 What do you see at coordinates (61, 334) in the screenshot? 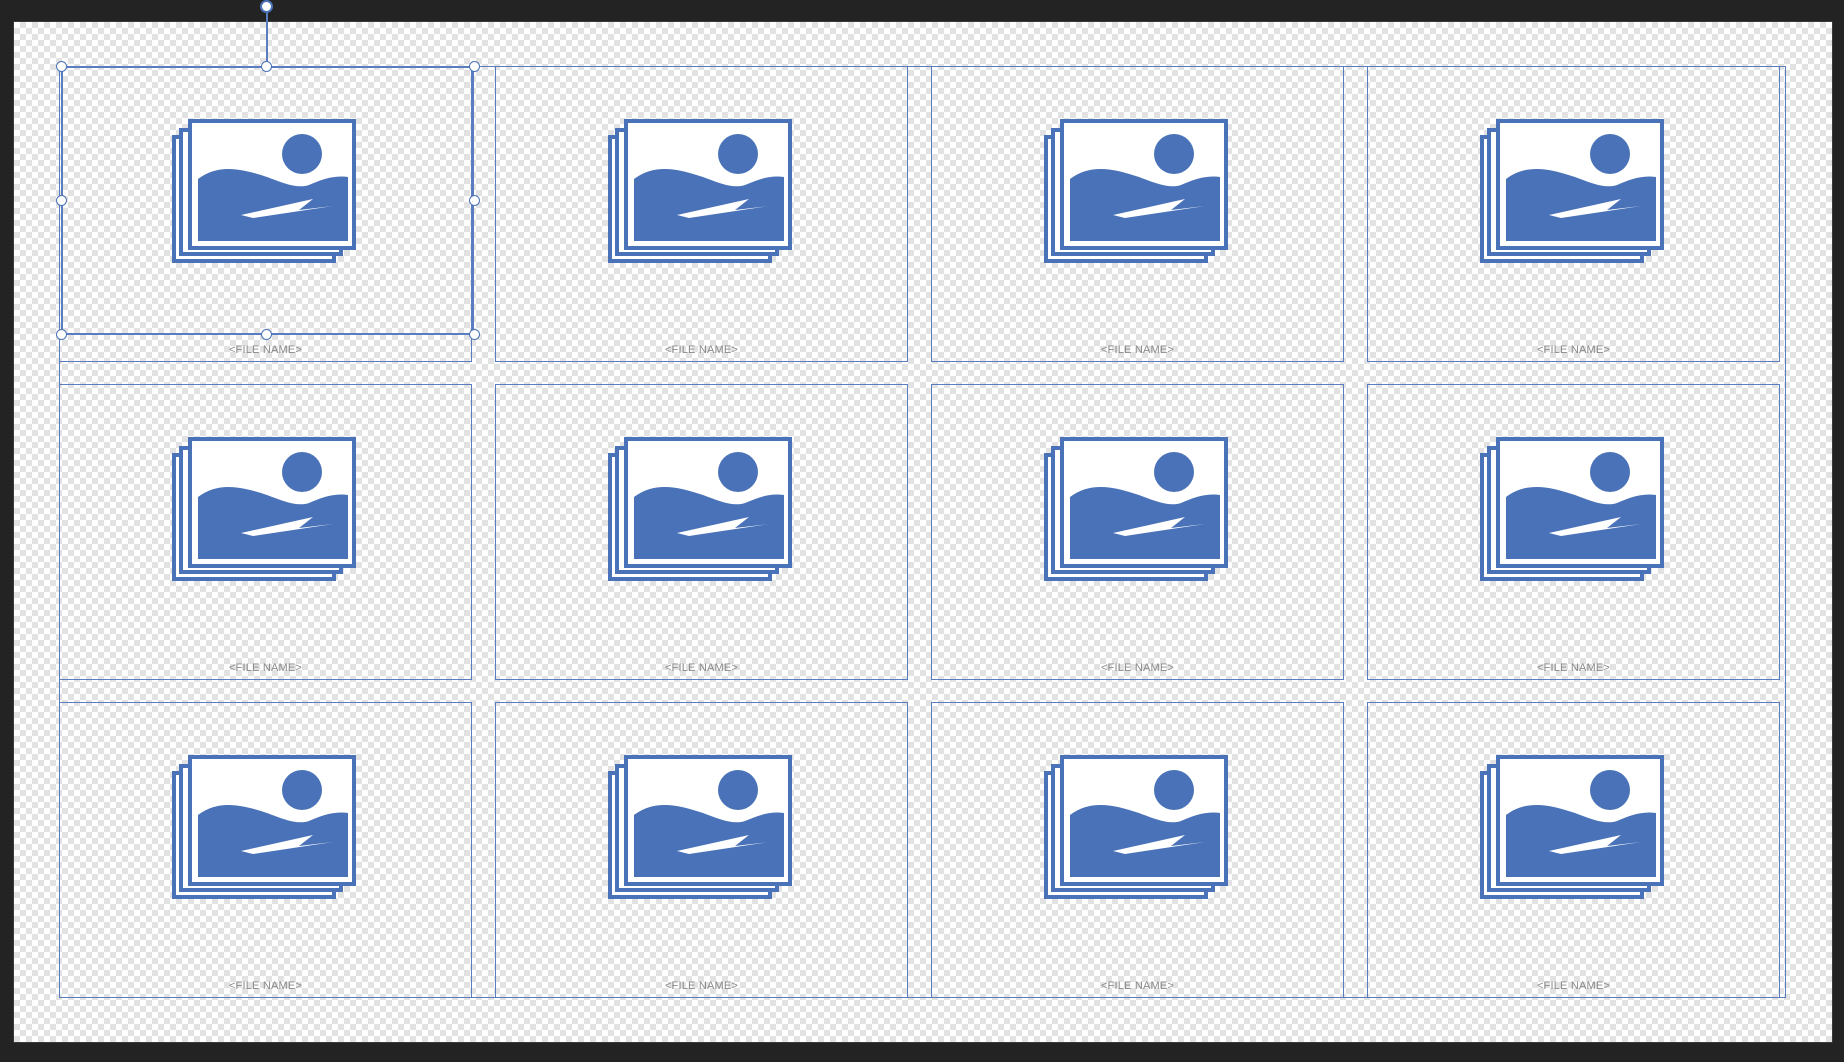
I see `resize-handle-bottom-left` at bounding box center [61, 334].